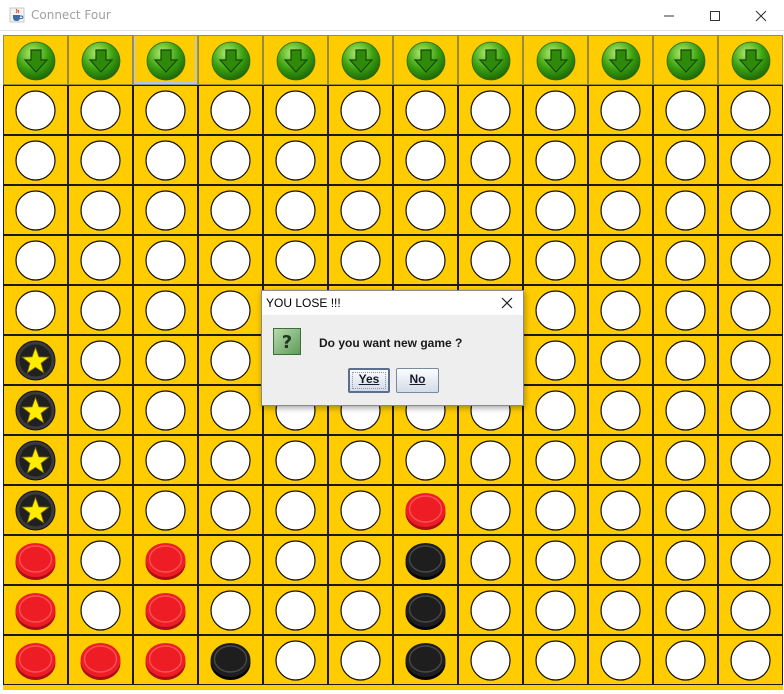 This screenshot has width=784, height=694. I want to click on board-cell-r11-c9, so click(555, 610).